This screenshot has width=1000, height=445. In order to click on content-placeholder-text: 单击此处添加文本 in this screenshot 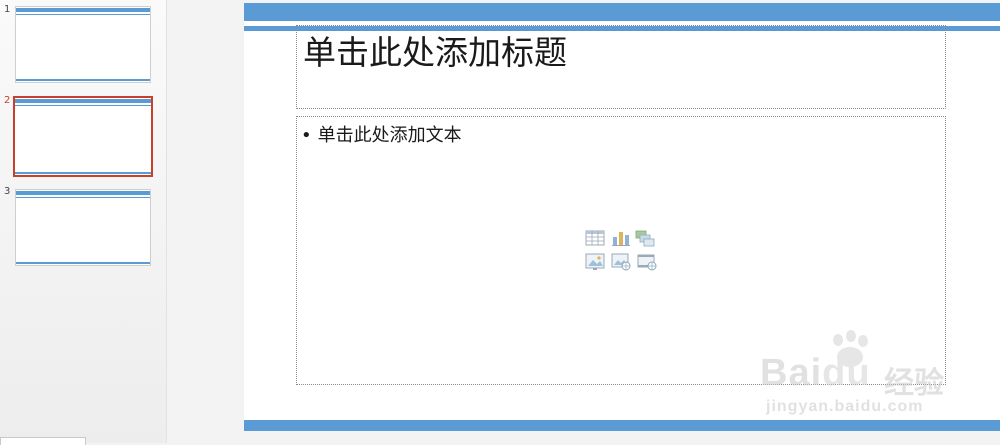, I will do `click(389, 135)`.